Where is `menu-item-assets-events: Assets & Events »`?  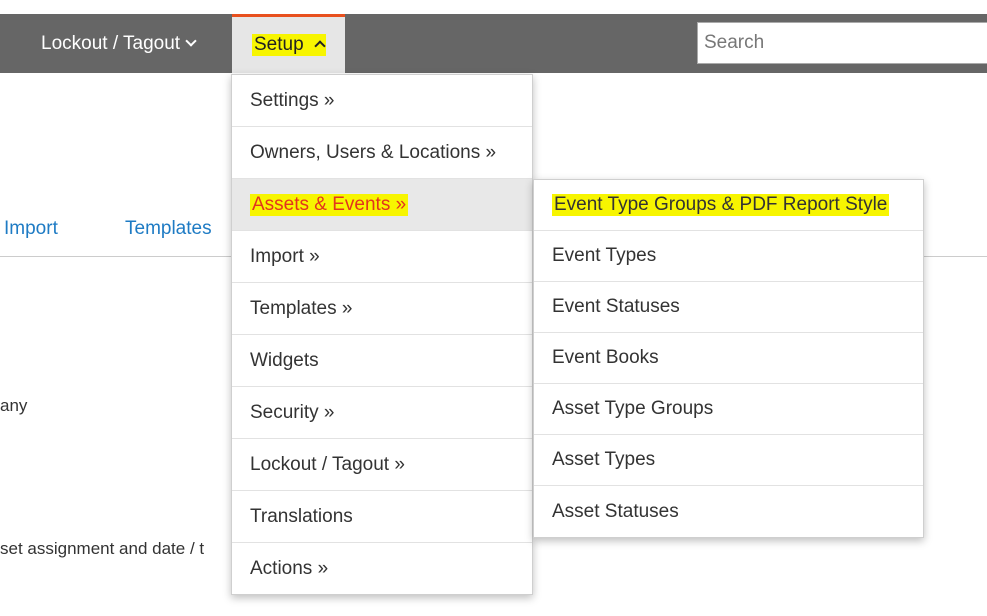 menu-item-assets-events: Assets & Events » is located at coordinates (382, 205).